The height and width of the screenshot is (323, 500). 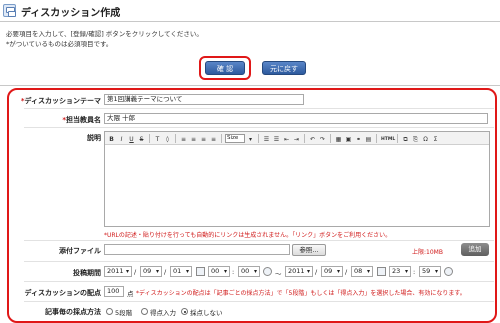 I want to click on end-day-select: 08, so click(x=362, y=271).